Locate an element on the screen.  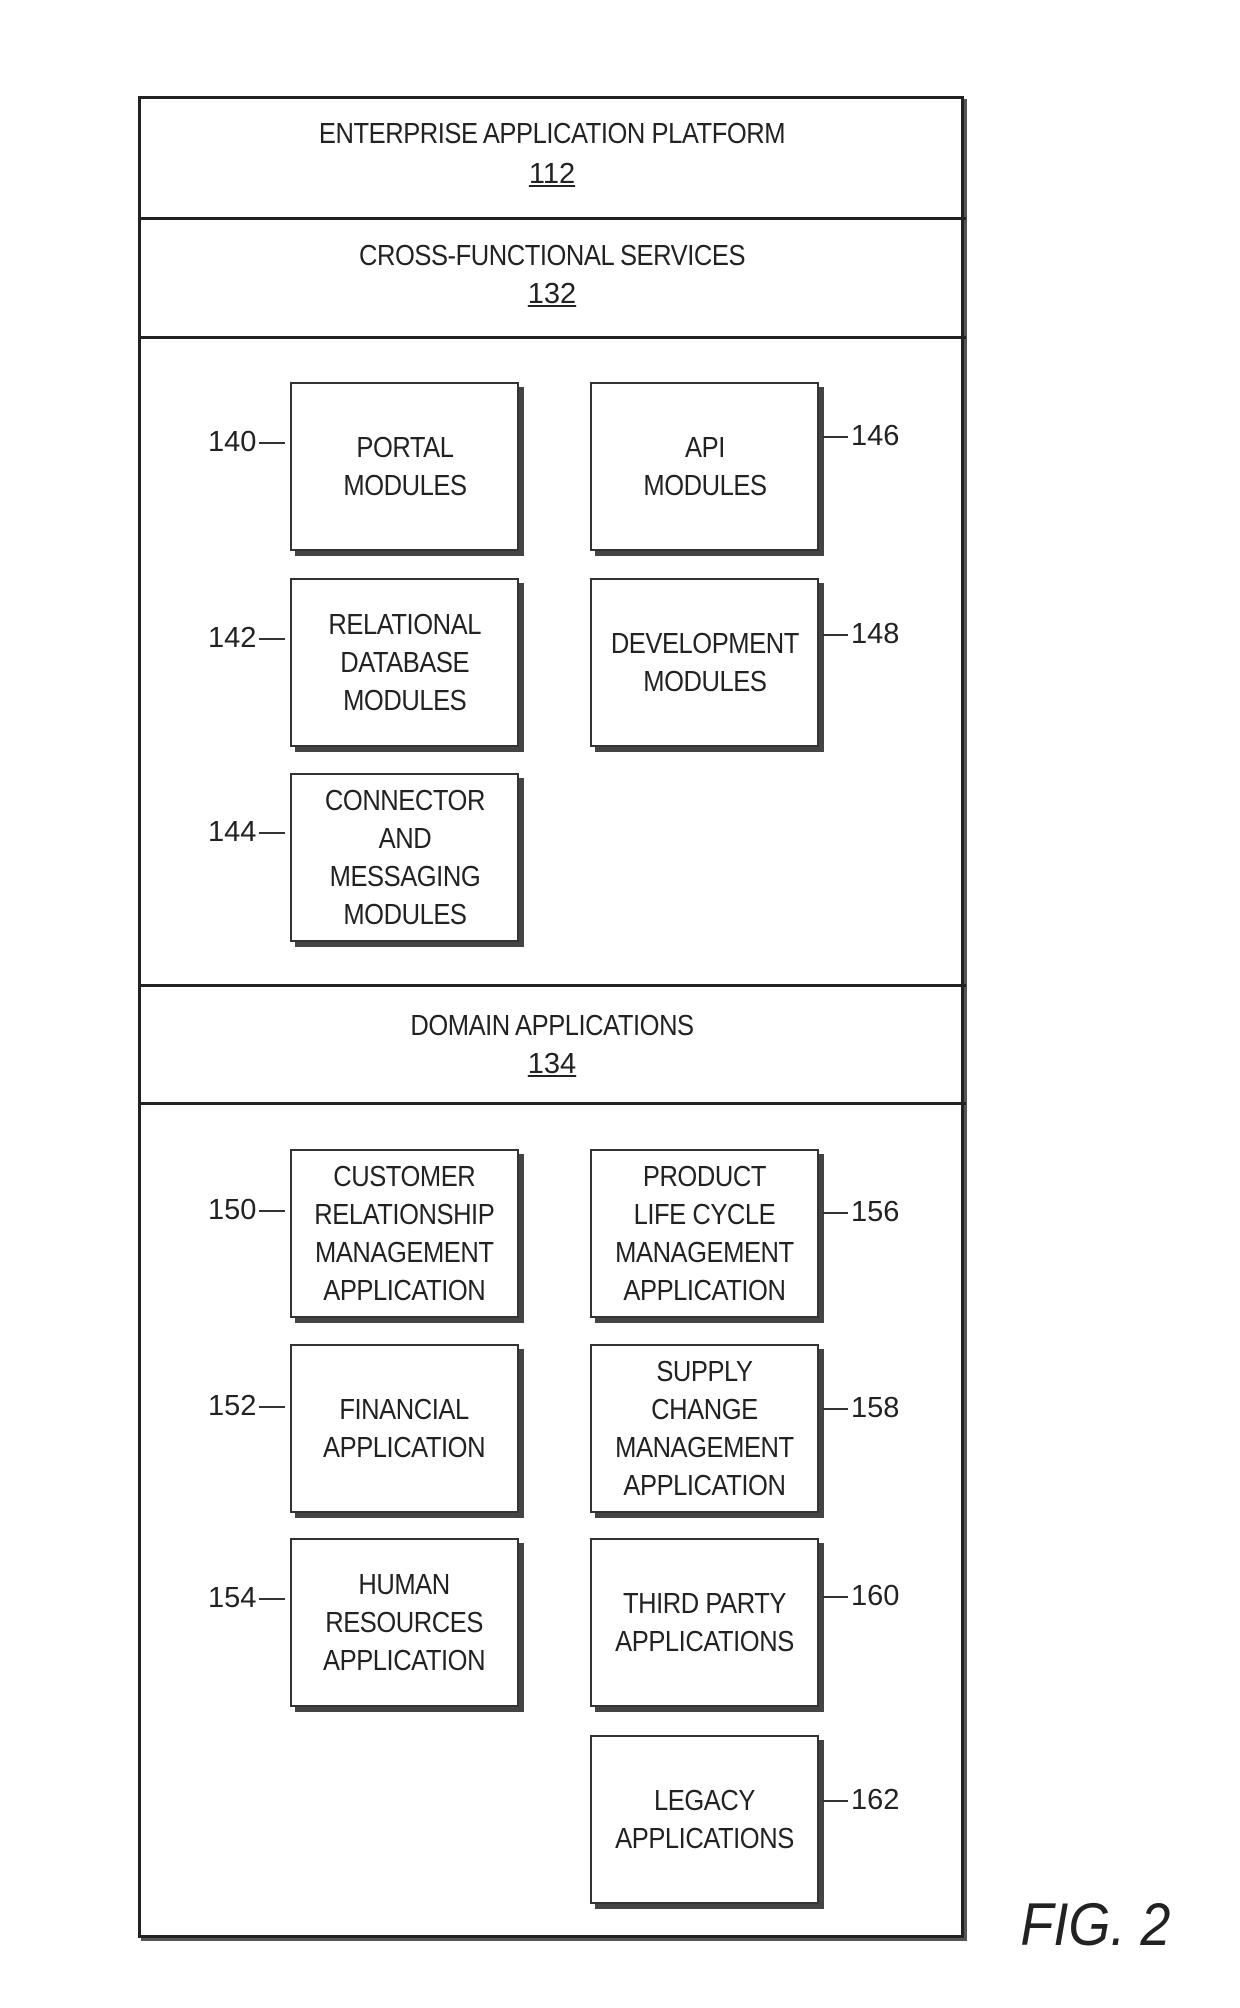
legacy-applications-label: LEGACY APPLICATIONS is located at coordinates (704, 1819).